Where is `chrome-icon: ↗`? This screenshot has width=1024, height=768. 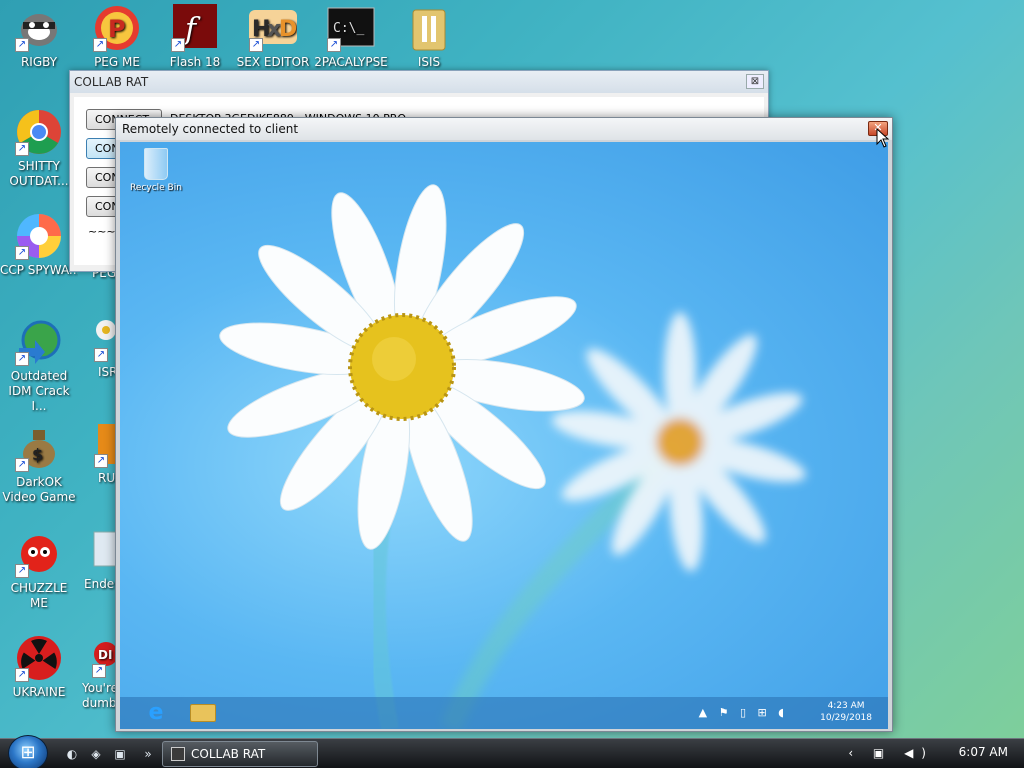
chrome-icon: ↗ is located at coordinates (39, 132).